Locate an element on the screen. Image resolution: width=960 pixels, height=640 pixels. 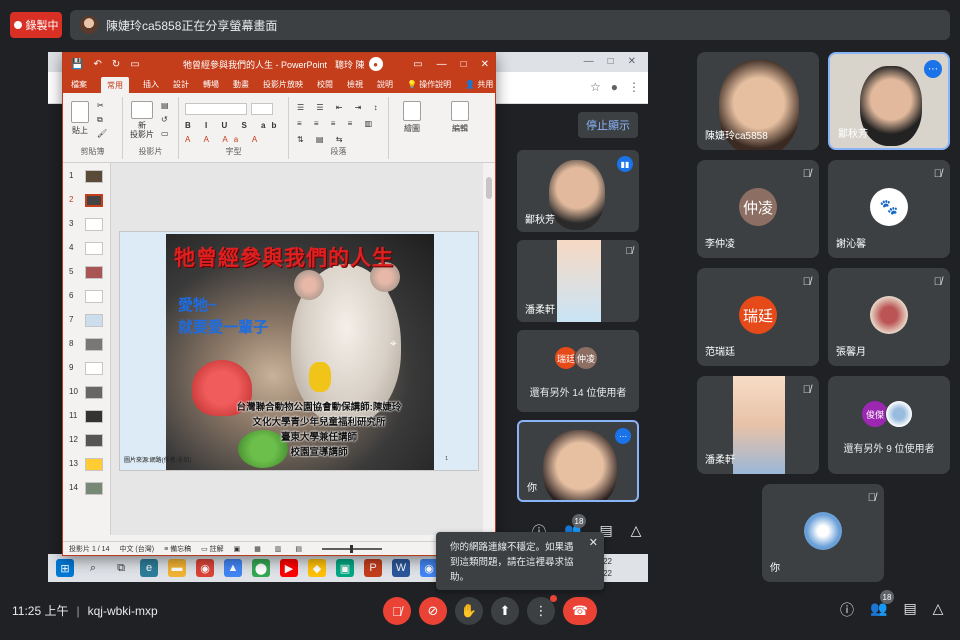
format-painter-icon: 🖌 is located at coordinates (102, 133).